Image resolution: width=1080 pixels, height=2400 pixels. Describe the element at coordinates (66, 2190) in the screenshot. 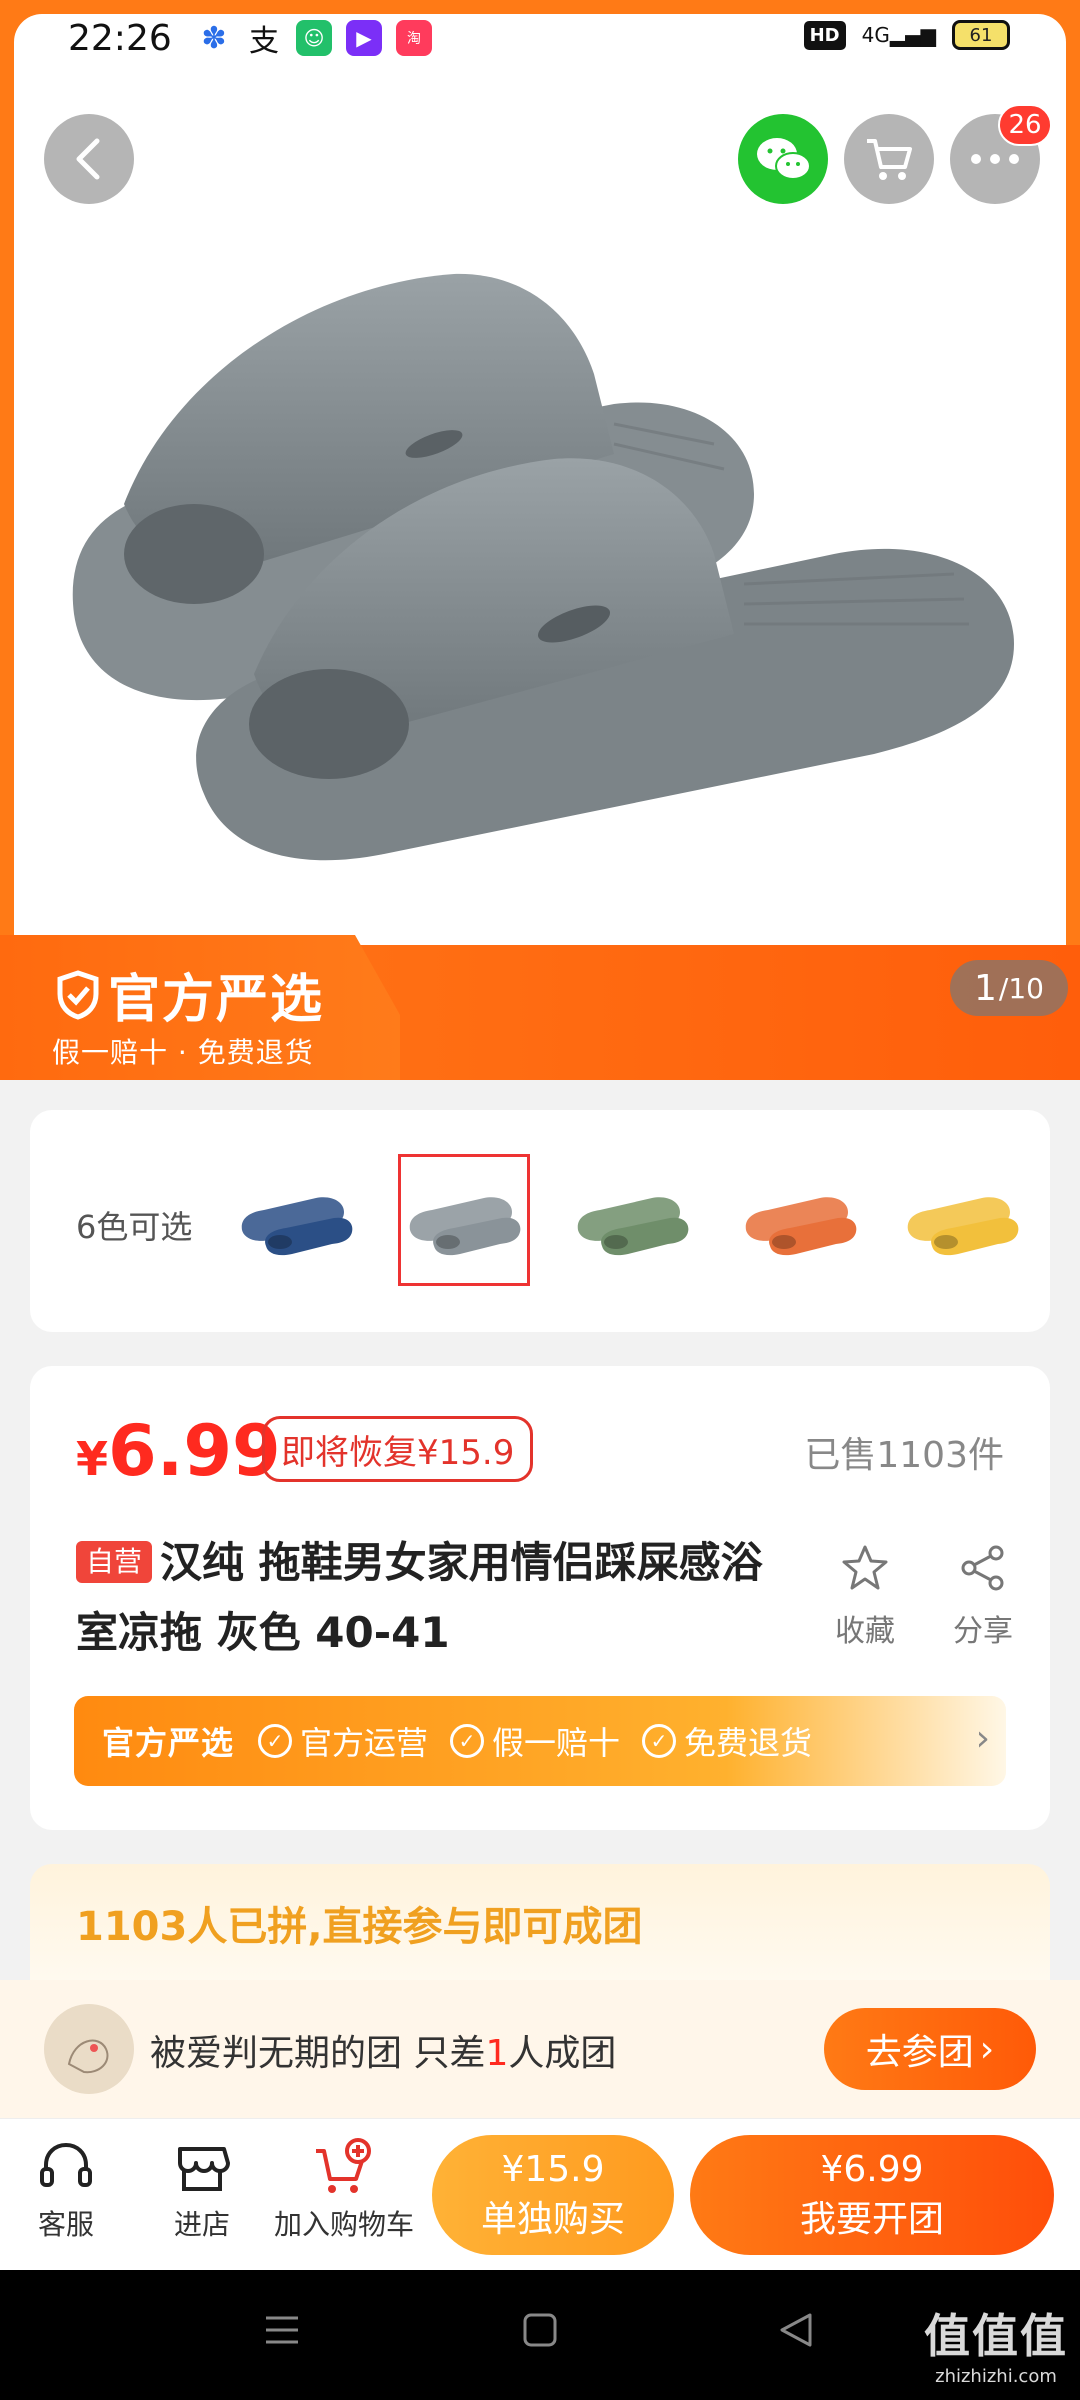

I see `customer-service-button: 客服` at that location.